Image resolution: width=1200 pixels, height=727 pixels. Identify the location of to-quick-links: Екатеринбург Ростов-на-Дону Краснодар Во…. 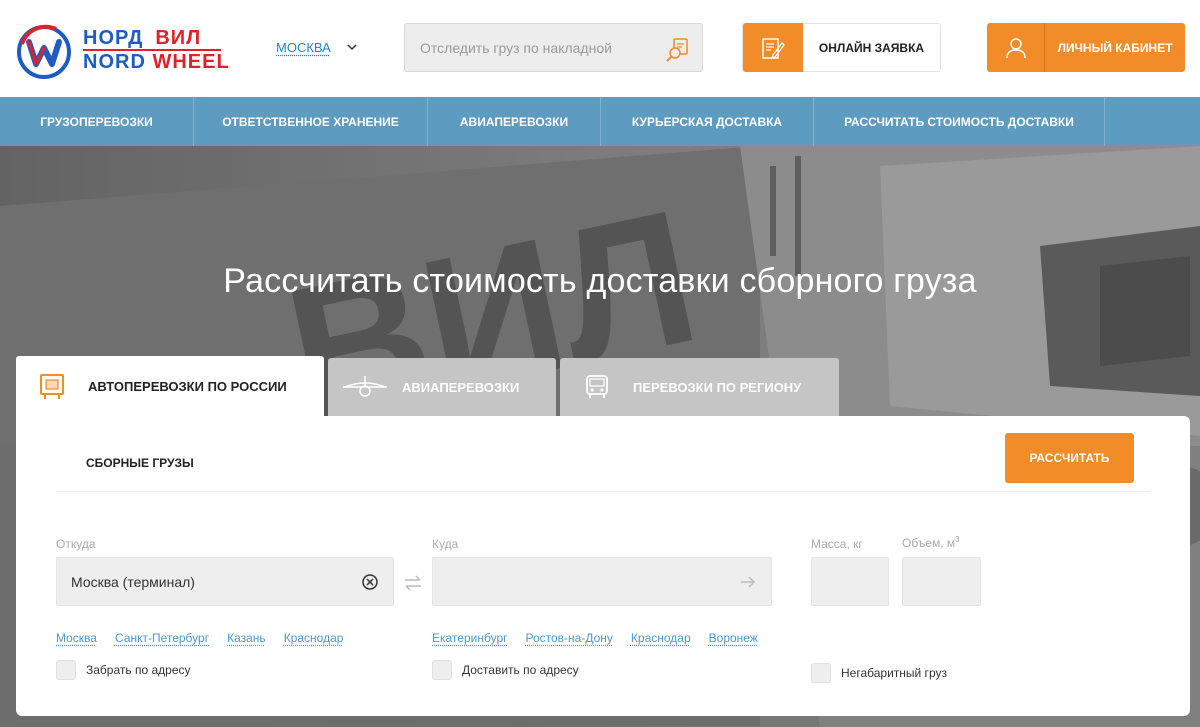
(595, 638).